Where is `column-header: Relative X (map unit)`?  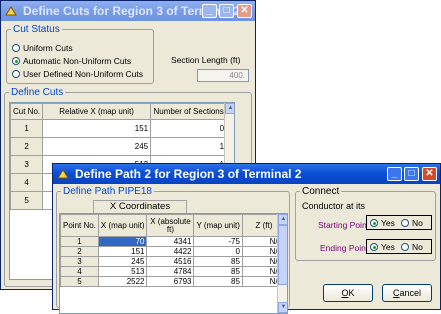
column-header: Relative X (map unit) is located at coordinates (97, 111).